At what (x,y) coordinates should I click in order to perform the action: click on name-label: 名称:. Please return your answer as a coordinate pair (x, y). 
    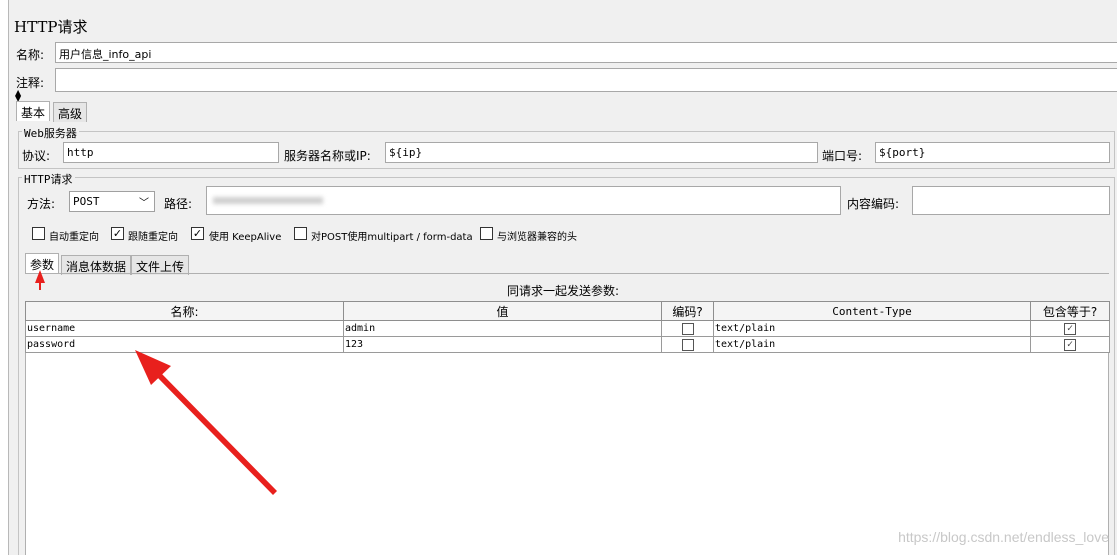
    Looking at the image, I should click on (30, 55).